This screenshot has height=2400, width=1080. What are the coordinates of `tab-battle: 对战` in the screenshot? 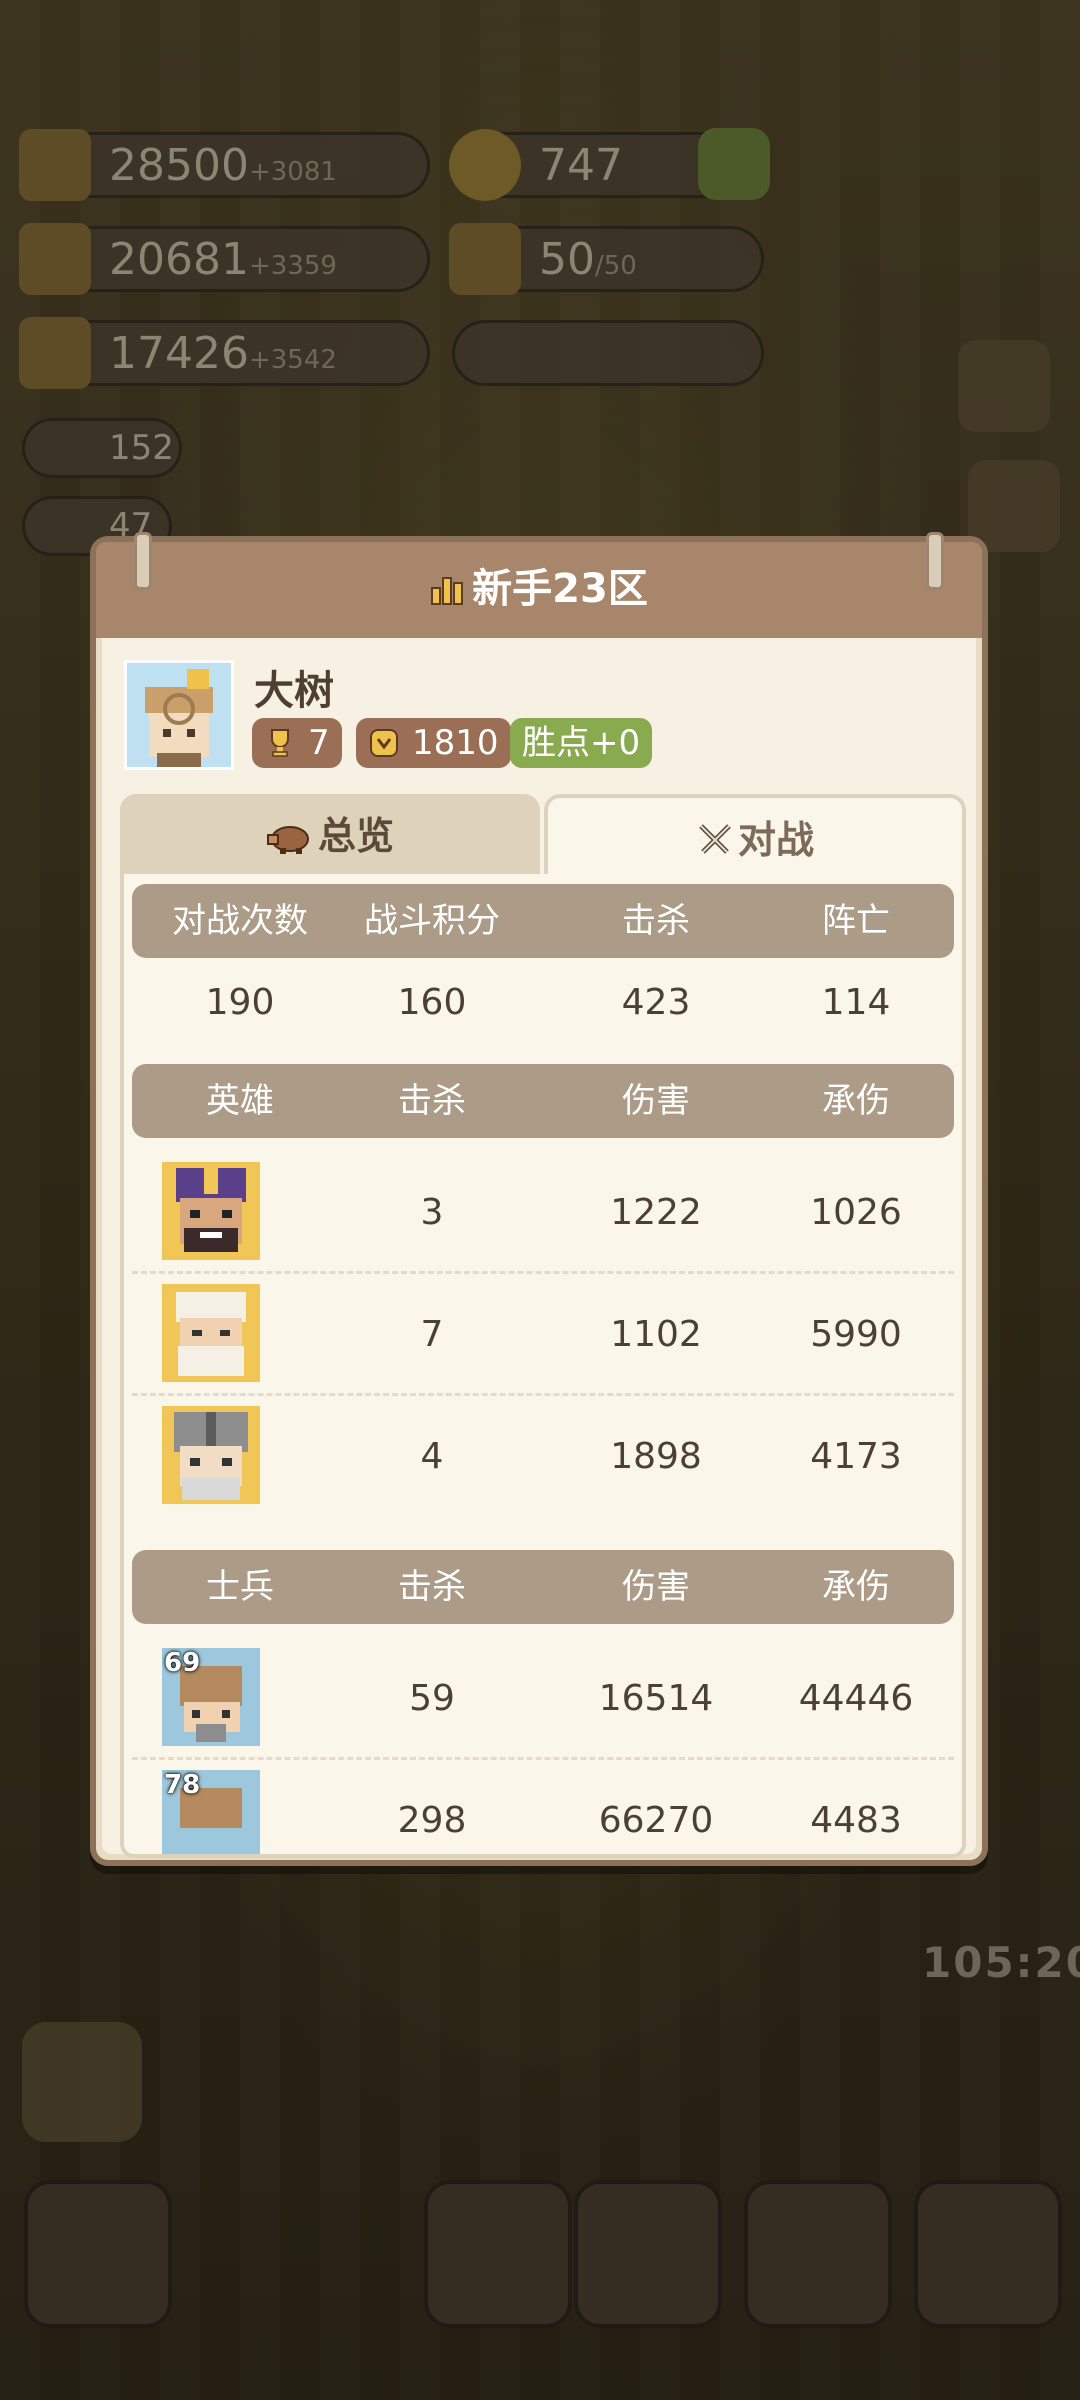 It's located at (755, 836).